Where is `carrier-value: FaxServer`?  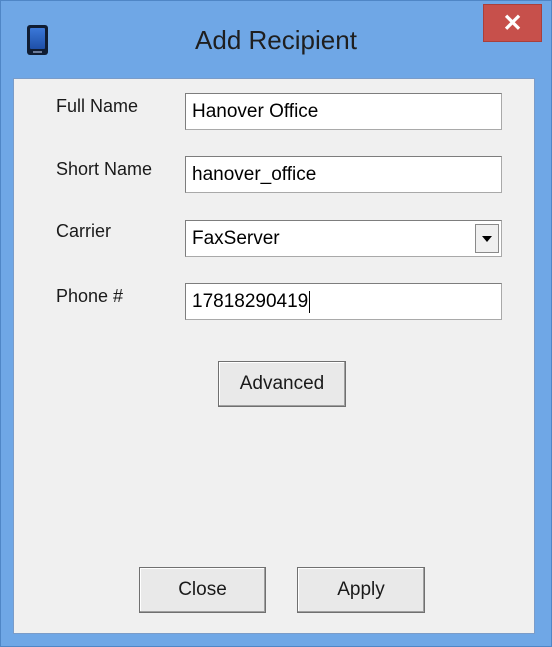 carrier-value: FaxServer is located at coordinates (236, 238).